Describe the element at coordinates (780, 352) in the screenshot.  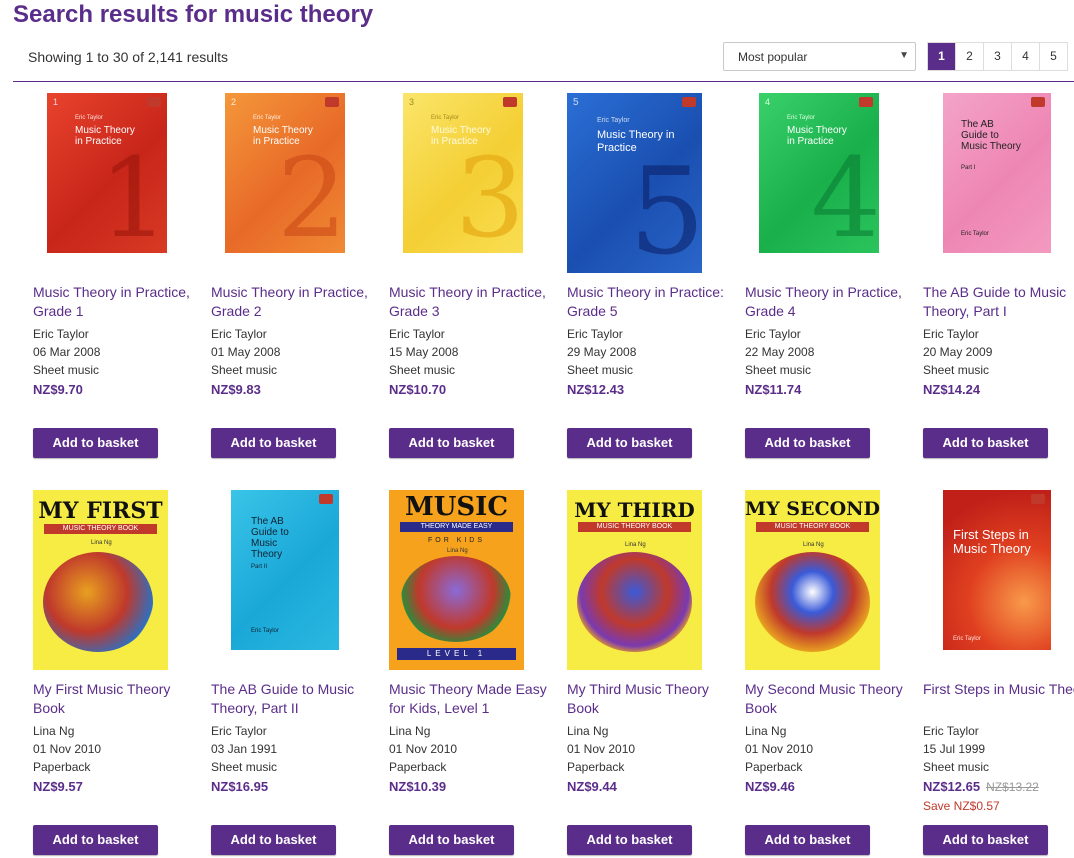
I see `product-date: 22 May 2008` at that location.